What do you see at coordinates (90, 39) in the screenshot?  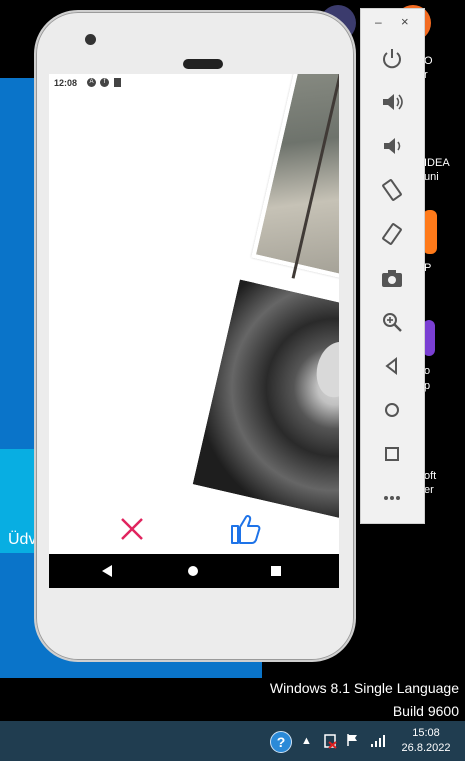 I see `front-camera` at bounding box center [90, 39].